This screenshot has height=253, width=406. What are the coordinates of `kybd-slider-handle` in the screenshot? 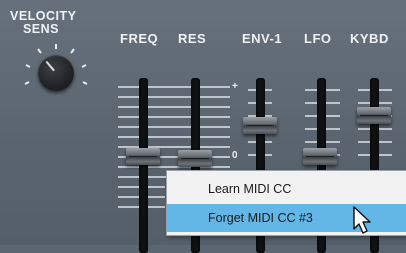 It's located at (374, 115).